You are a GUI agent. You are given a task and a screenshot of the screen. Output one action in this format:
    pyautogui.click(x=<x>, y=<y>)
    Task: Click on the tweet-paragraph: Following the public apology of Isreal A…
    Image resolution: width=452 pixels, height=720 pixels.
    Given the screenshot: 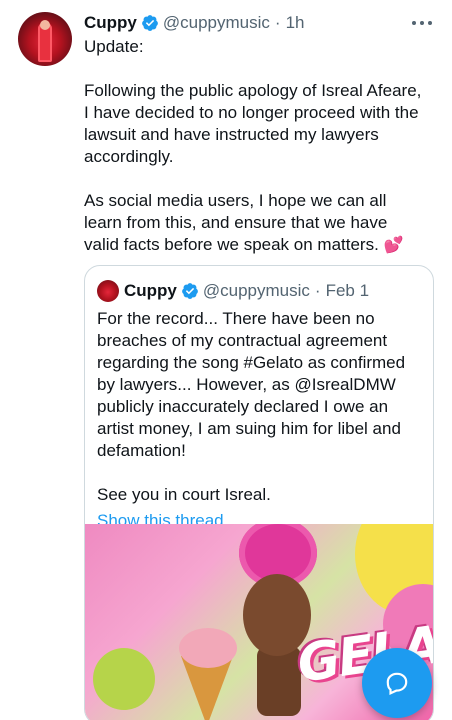 What is the action you would take?
    pyautogui.click(x=253, y=123)
    